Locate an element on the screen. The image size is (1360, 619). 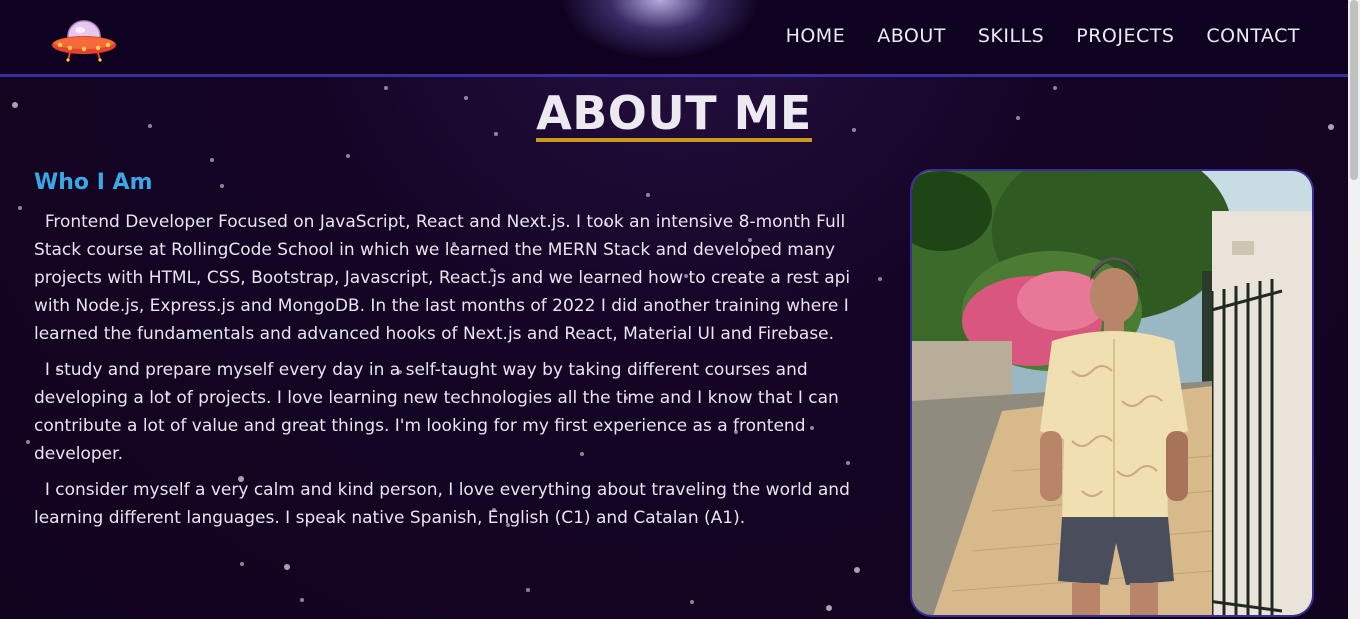
nav-link-home: HOME is located at coordinates (816, 36).